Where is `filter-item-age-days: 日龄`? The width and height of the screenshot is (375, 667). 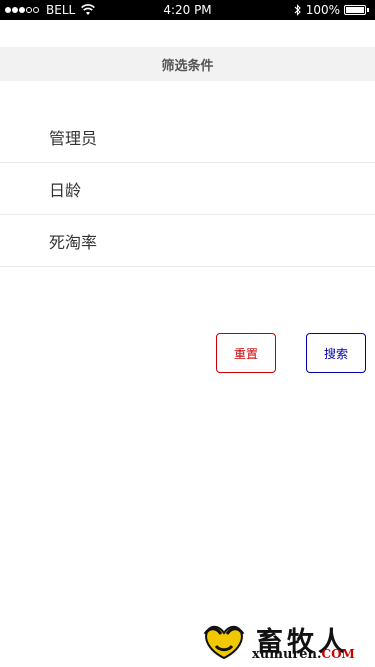
filter-item-age-days: 日龄 is located at coordinates (187, 189).